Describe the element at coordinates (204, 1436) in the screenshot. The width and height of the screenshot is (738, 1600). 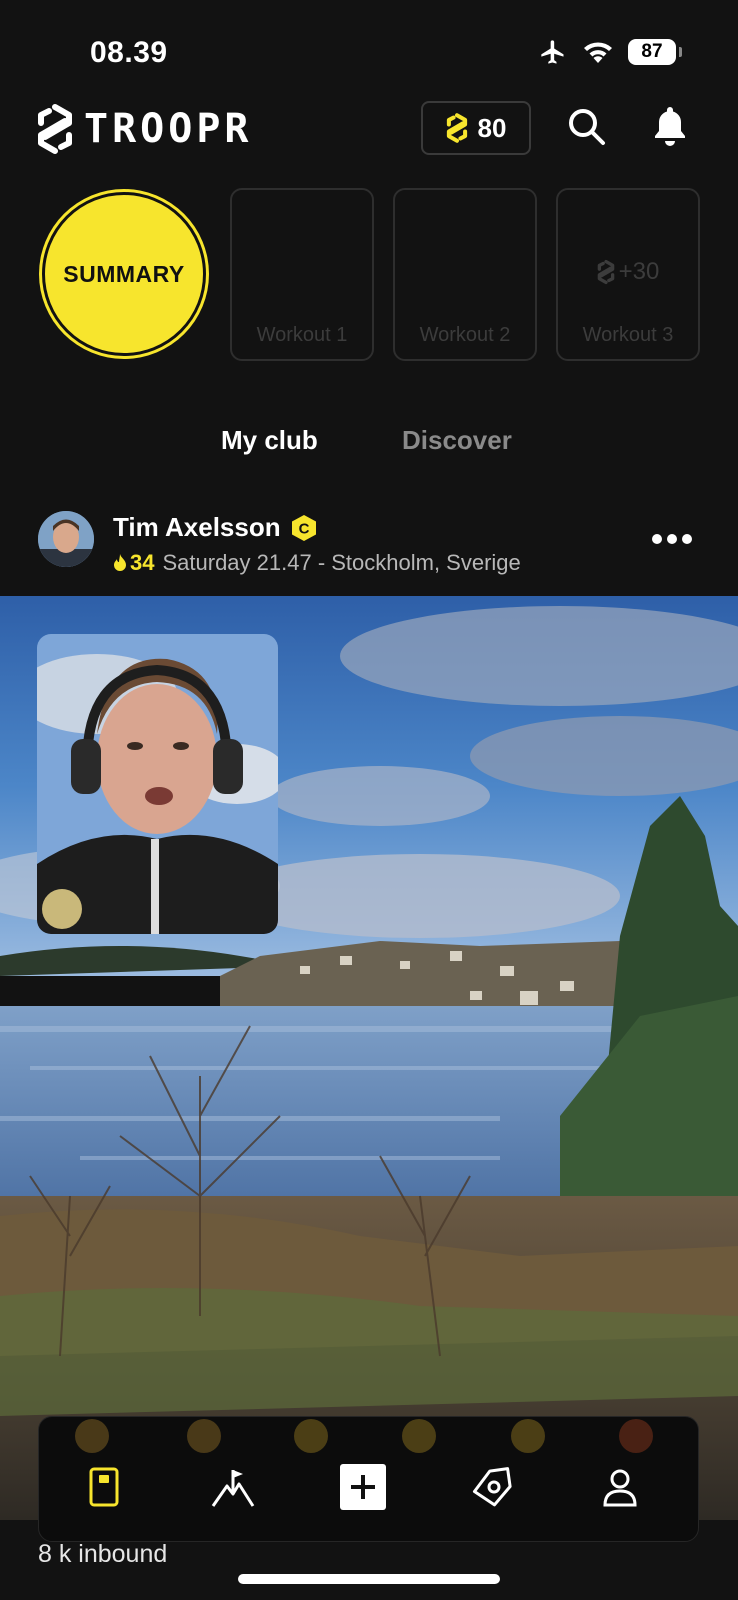
I see `clapping-hands-icon` at that location.